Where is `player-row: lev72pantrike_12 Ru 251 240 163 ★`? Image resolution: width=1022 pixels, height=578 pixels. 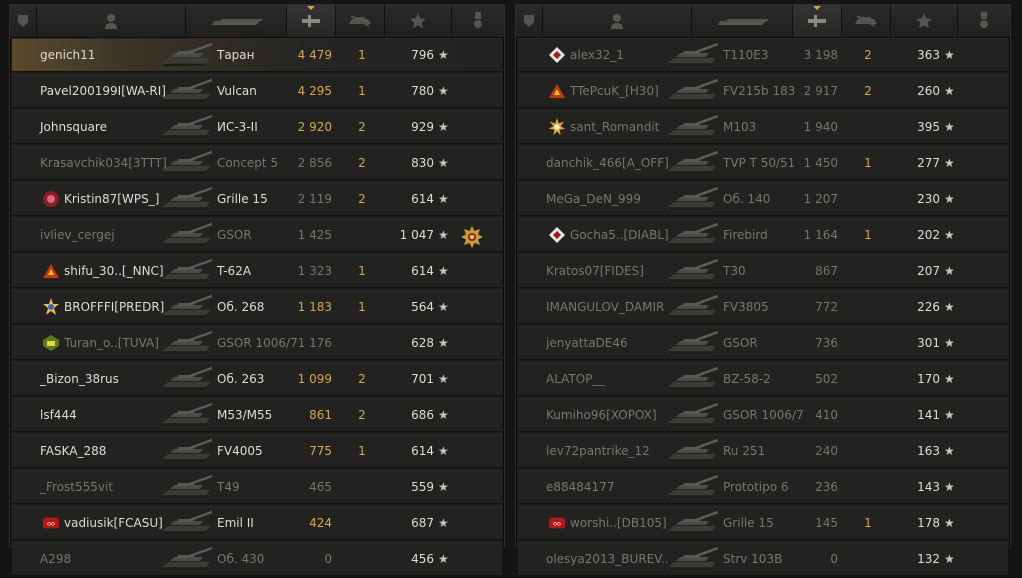
player-row: lev72pantrike_12 Ru 251 240 163 ★ is located at coordinates (763, 451).